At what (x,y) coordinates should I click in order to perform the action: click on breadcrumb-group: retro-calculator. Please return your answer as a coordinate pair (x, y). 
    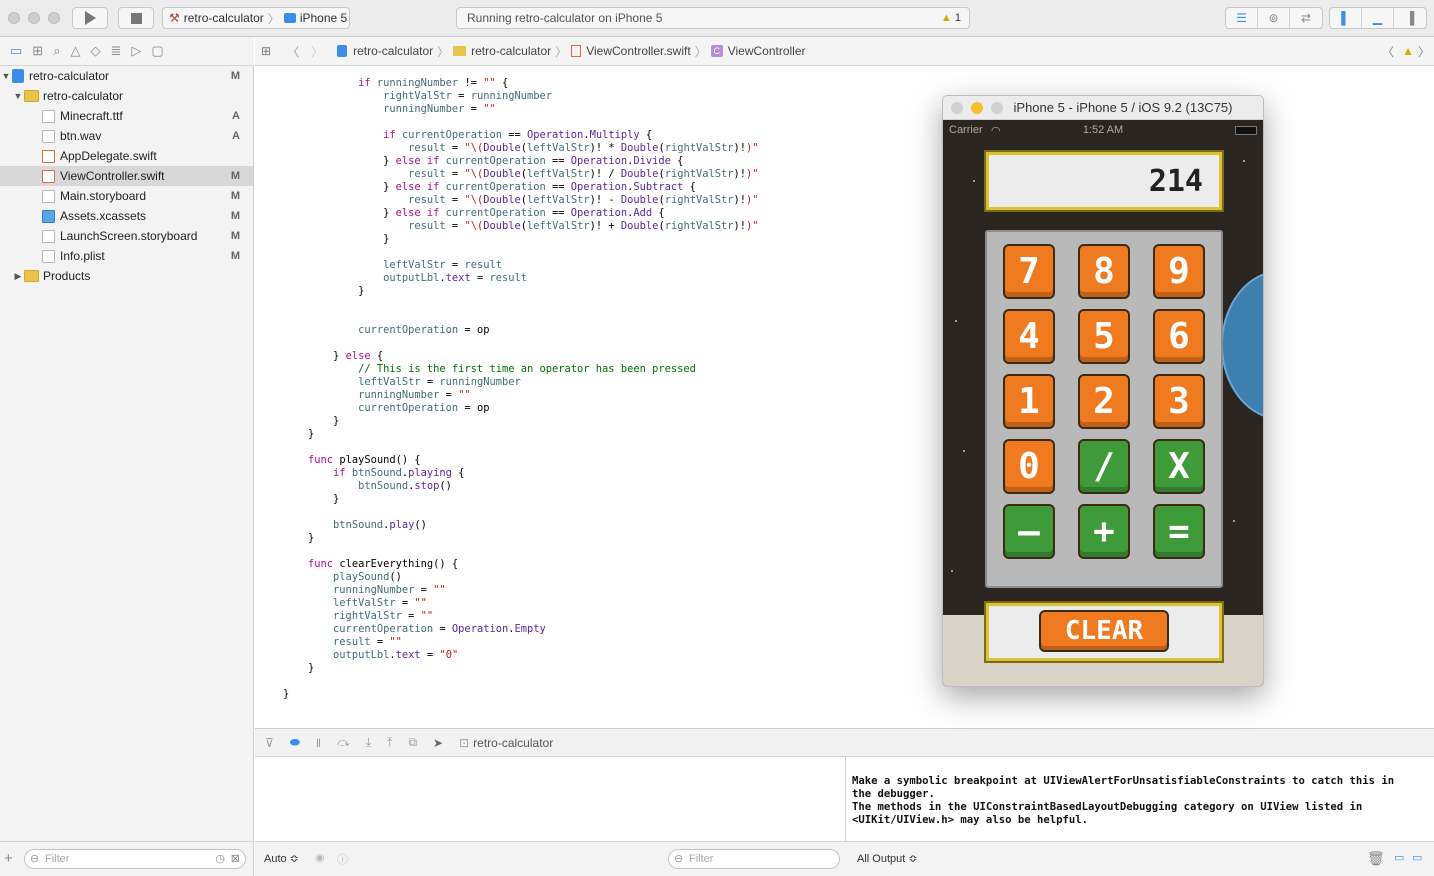
    Looking at the image, I should click on (511, 51).